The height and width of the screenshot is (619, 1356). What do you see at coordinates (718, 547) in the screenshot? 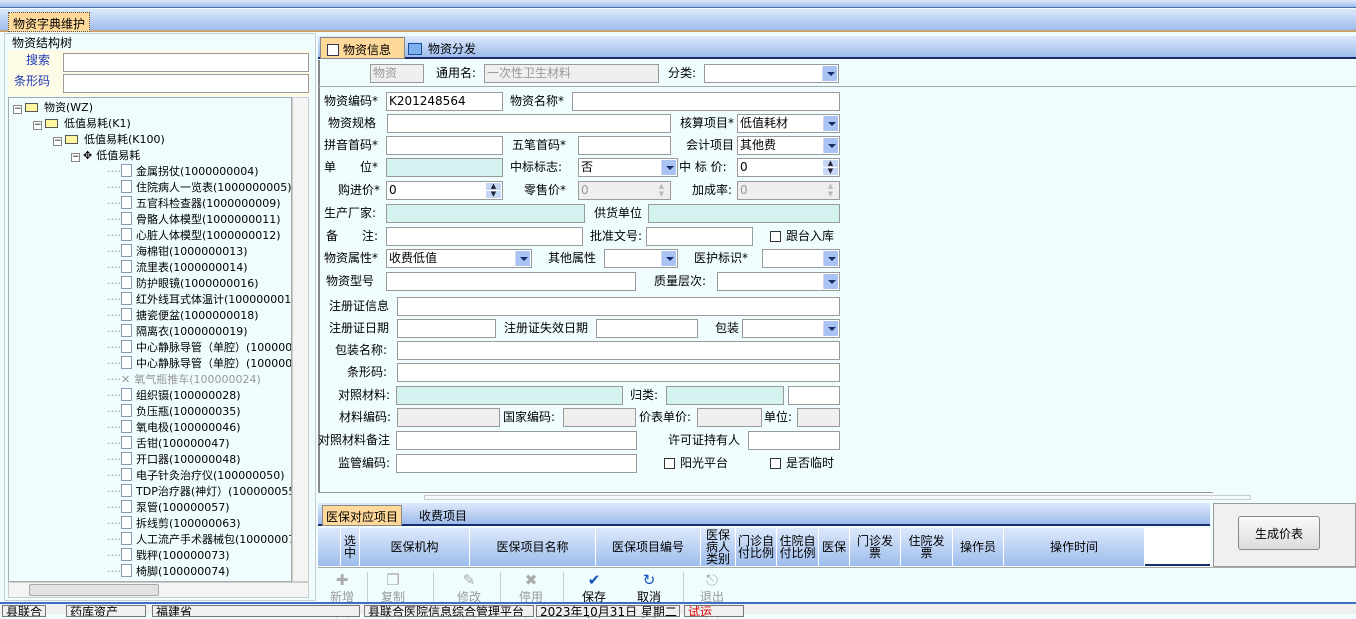
I see `column-header: 医保病人类别` at bounding box center [718, 547].